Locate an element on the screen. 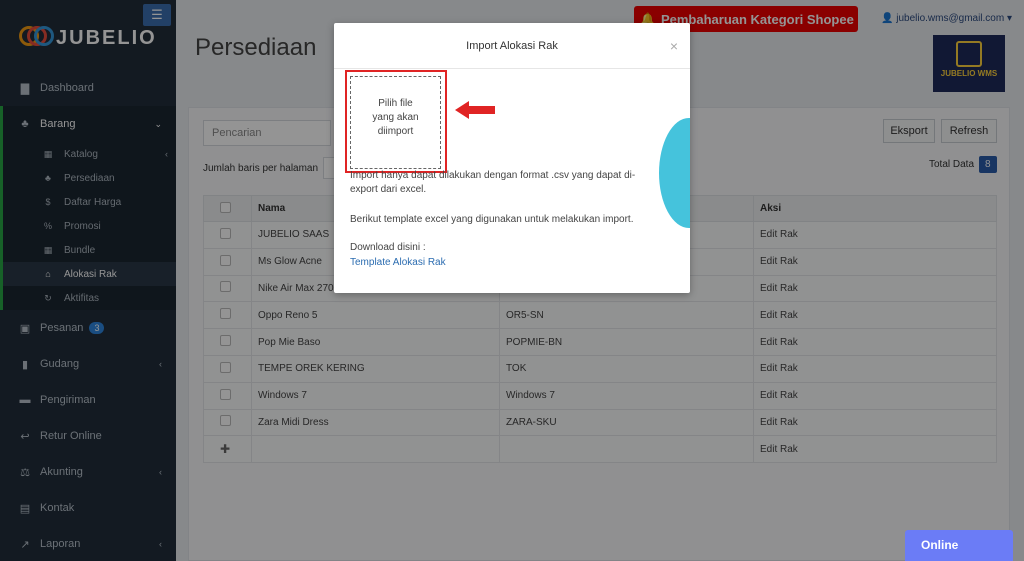 This screenshot has height=561, width=1024. modal-title: Import Alokasi Rak is located at coordinates (512, 46).